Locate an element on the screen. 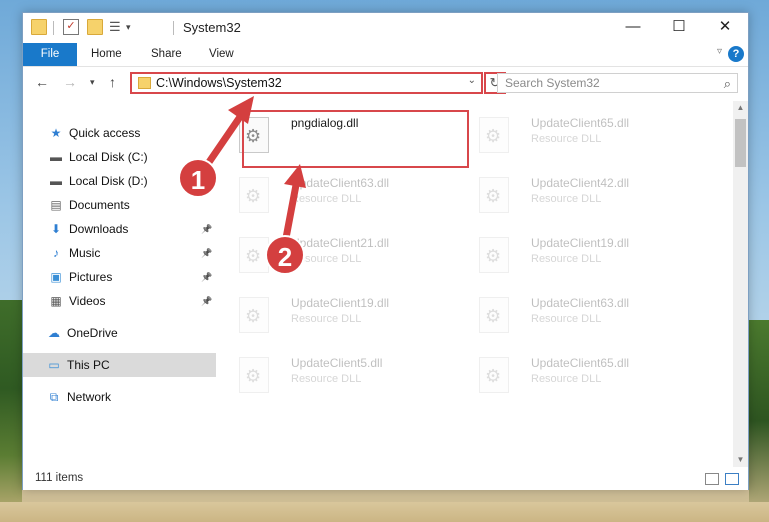  arrow-1-shaft is located at coordinates (223, 141).